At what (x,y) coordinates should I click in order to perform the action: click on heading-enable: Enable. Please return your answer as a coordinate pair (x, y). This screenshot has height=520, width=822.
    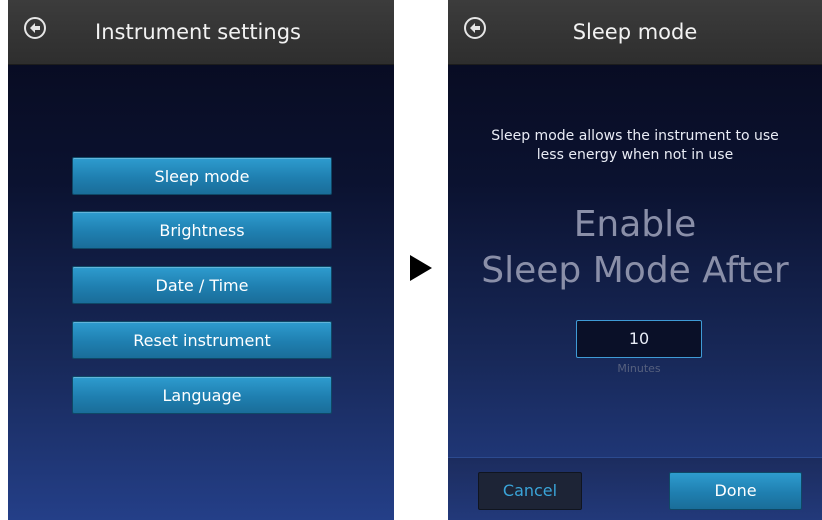
    Looking at the image, I should click on (635, 224).